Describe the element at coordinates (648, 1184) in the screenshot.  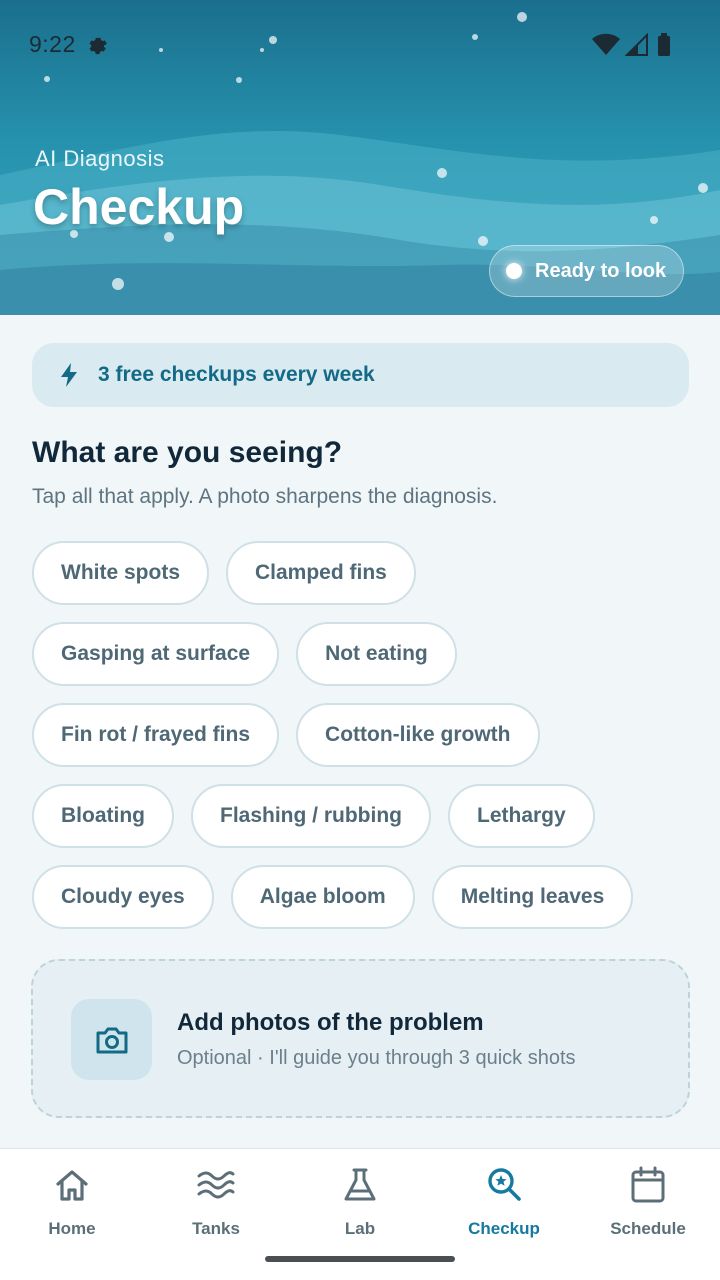
I see `calendar-icon` at that location.